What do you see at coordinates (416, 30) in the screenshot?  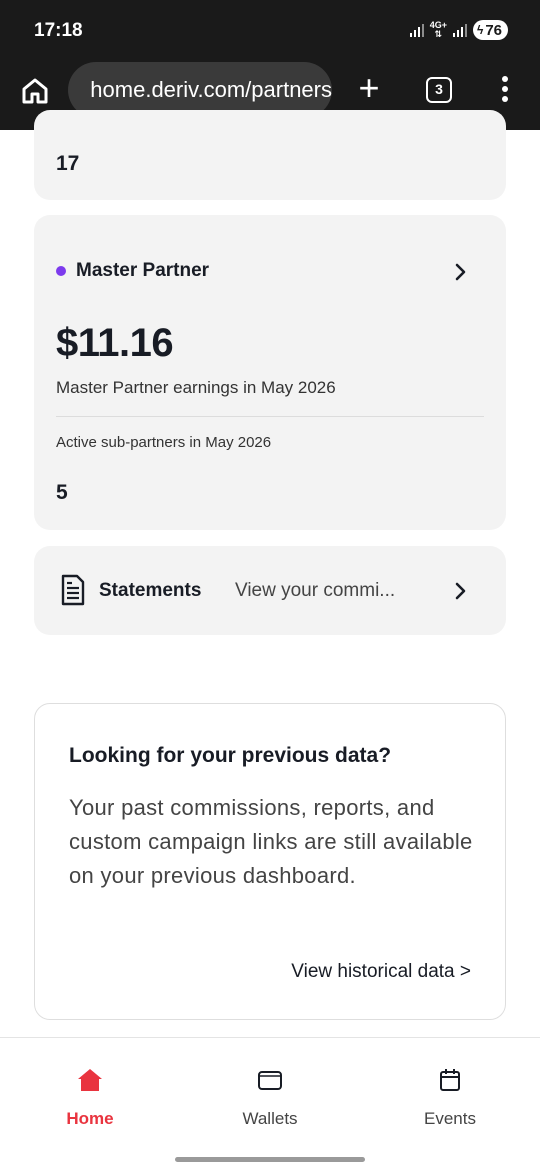 I see `signal-icon` at bounding box center [416, 30].